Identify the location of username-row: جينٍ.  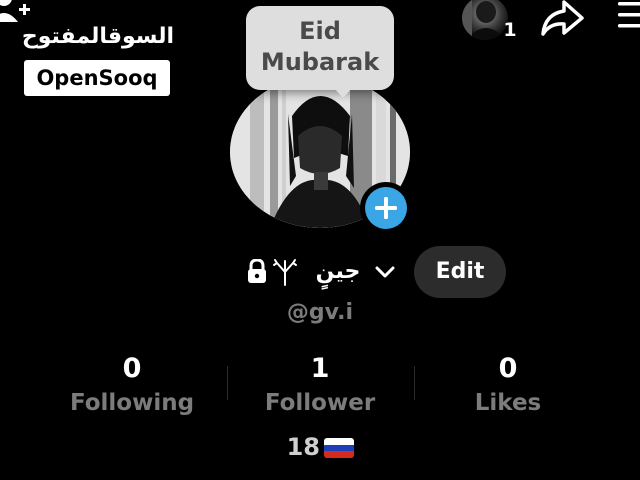
(319, 272).